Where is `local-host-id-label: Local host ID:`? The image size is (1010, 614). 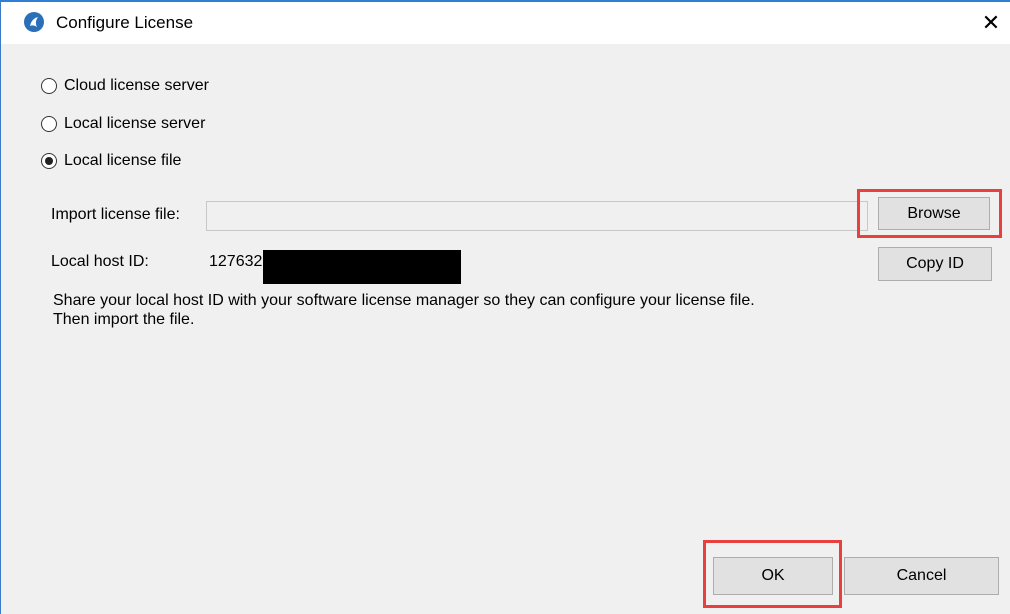
local-host-id-label: Local host ID: is located at coordinates (100, 261).